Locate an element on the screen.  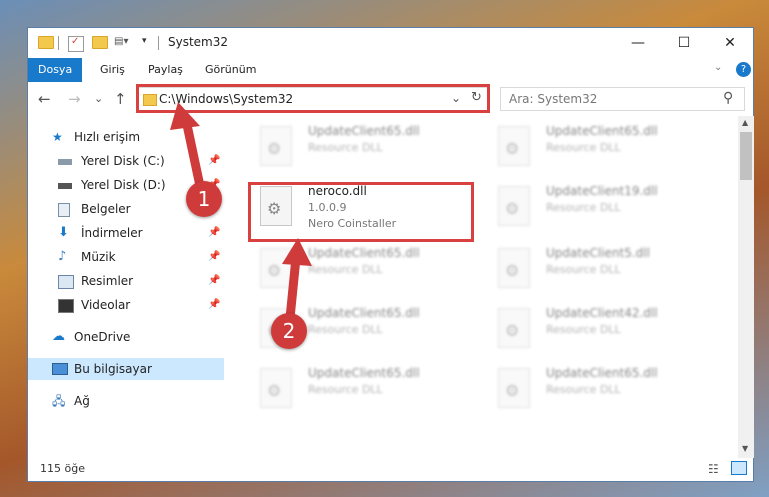
quick-access-dropdown-icon: ▾ is located at coordinates (149, 43).